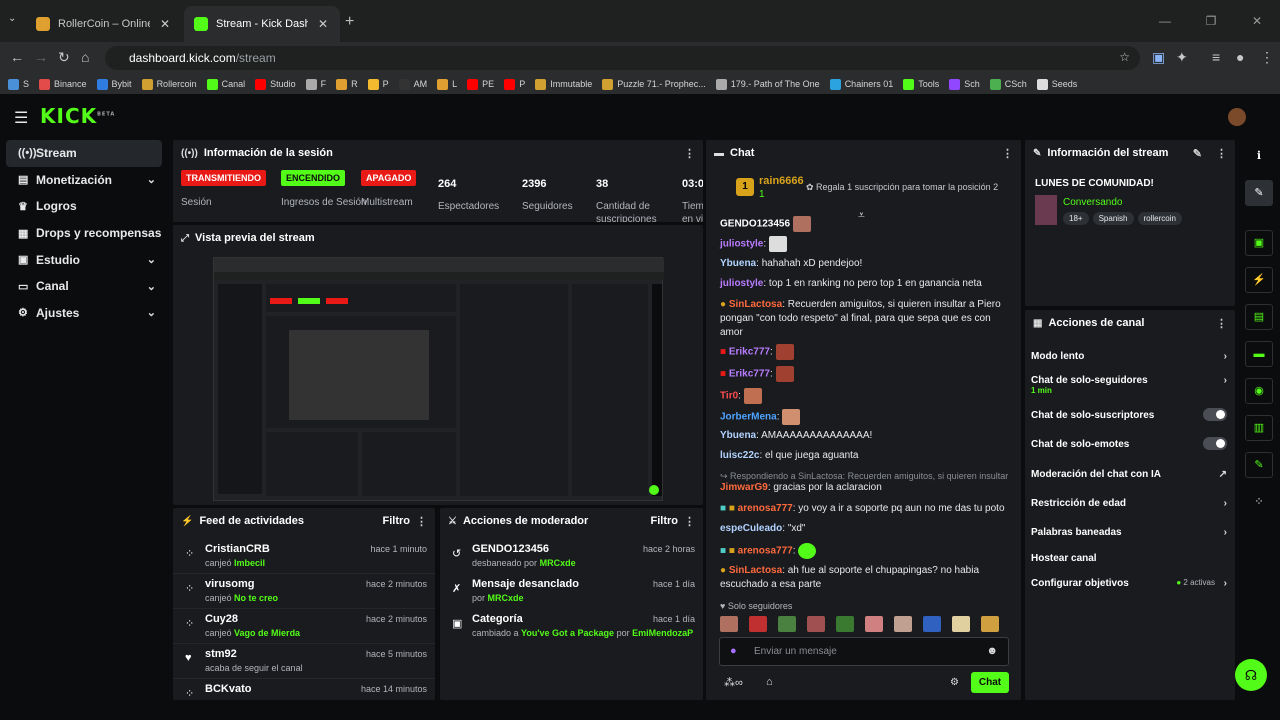 The image size is (1280, 720). What do you see at coordinates (733, 651) in the screenshot?
I see `microphone-icon: ●` at bounding box center [733, 651].